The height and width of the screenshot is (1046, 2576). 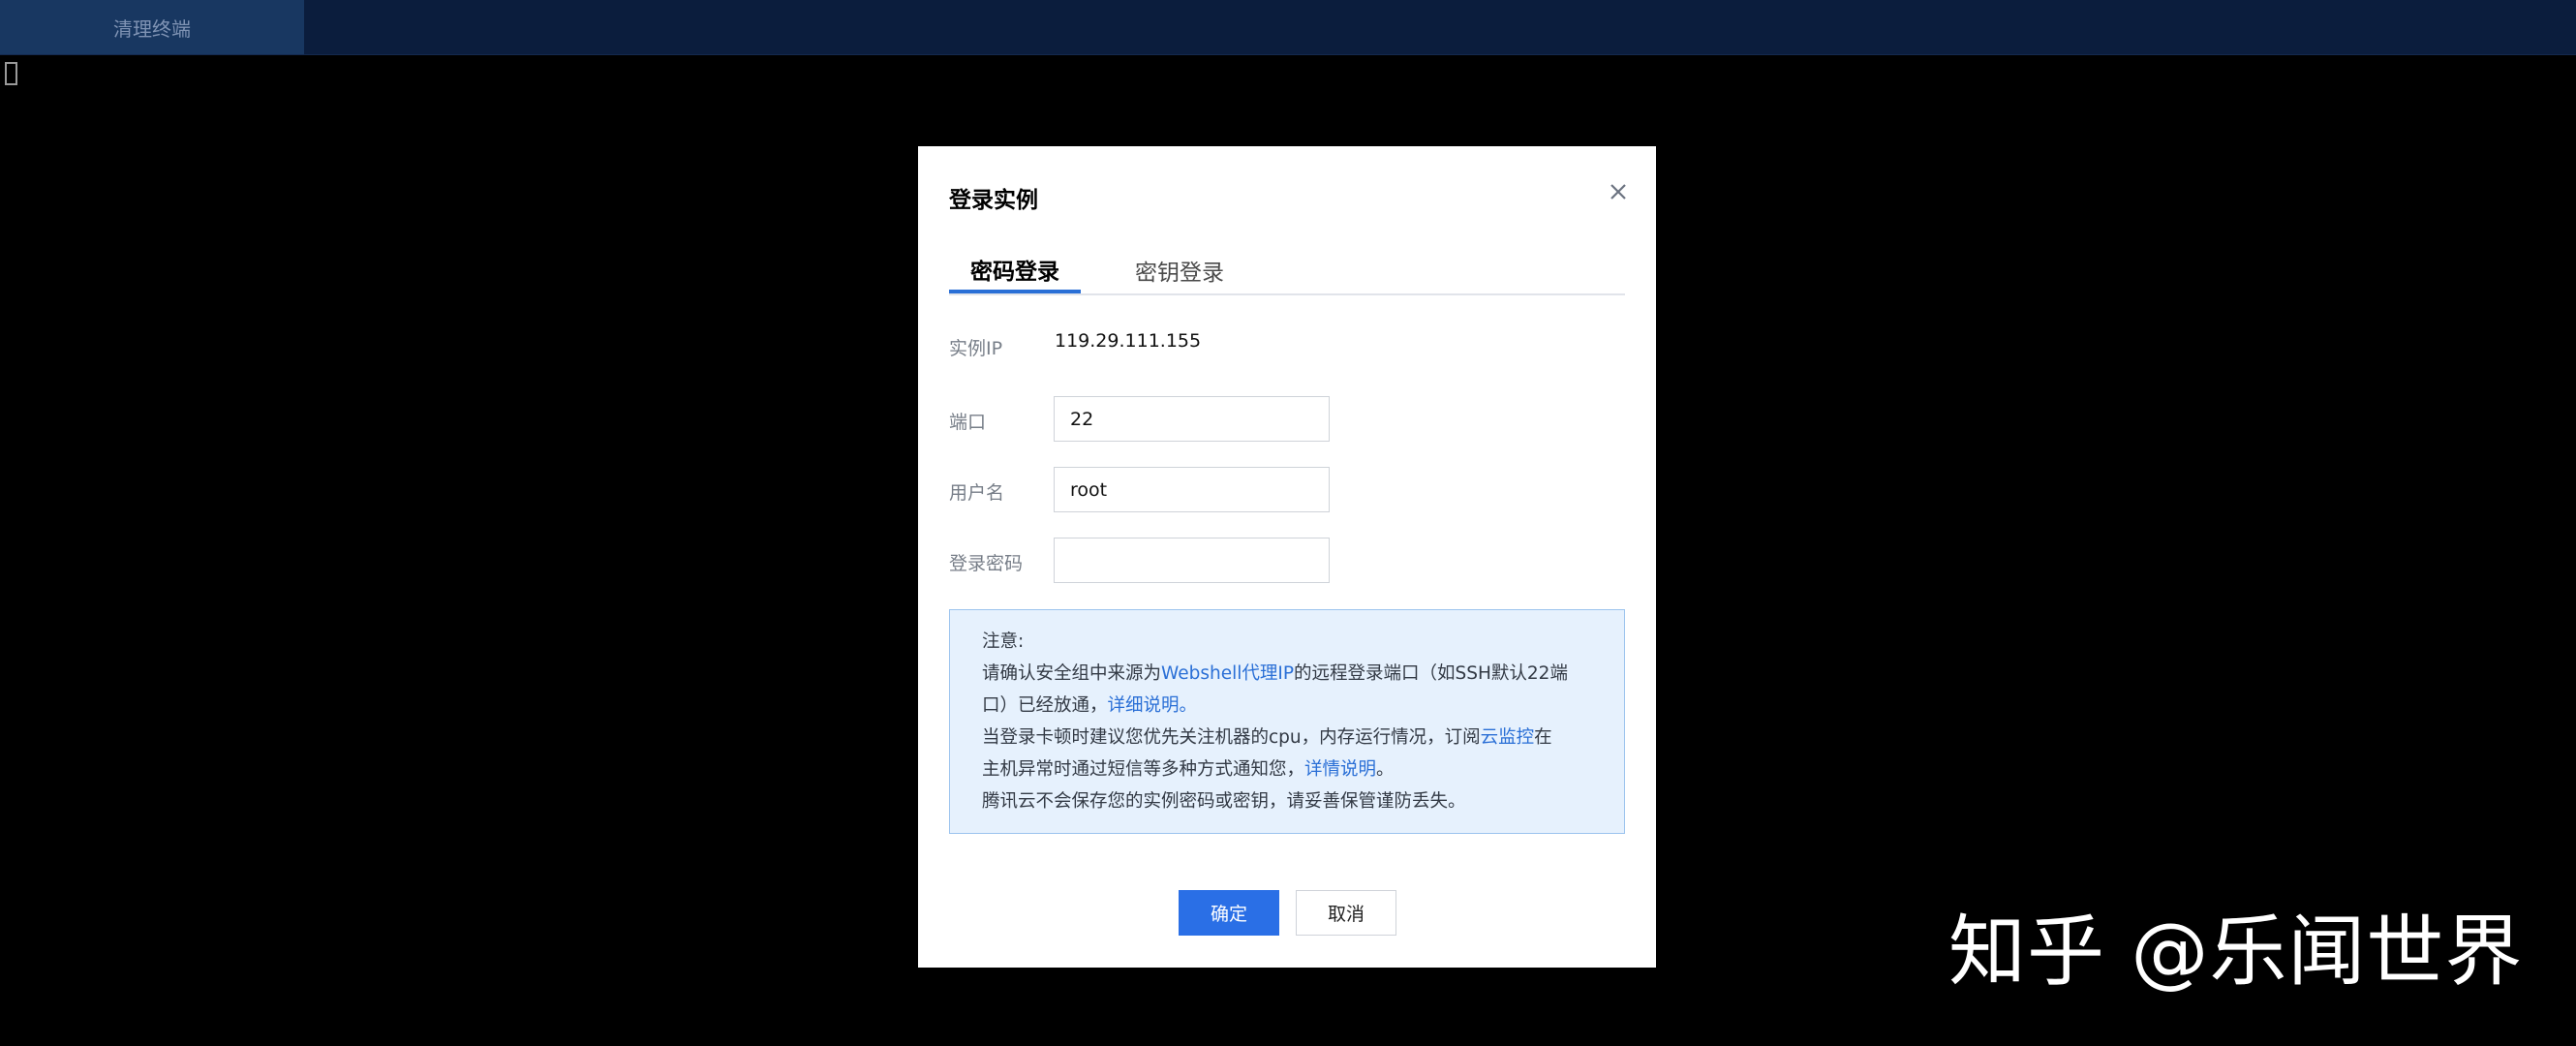 I want to click on notice-line-3: 当登录卡顿时建议您优先关注机器的cpu，内存运行情况，订阅云监控在, so click(x=1287, y=738).